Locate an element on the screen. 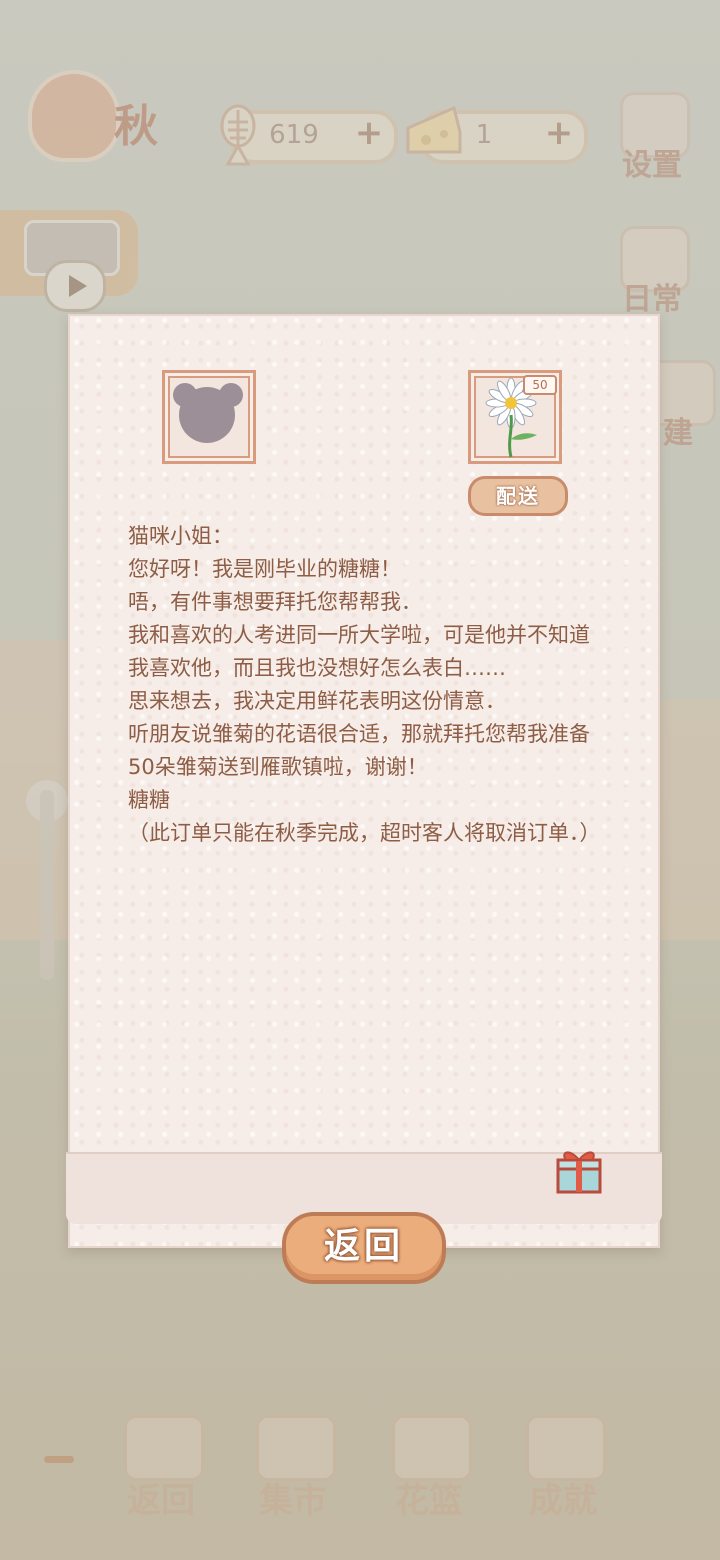 This screenshot has width=720, height=1560. play-icon is located at coordinates (75, 286).